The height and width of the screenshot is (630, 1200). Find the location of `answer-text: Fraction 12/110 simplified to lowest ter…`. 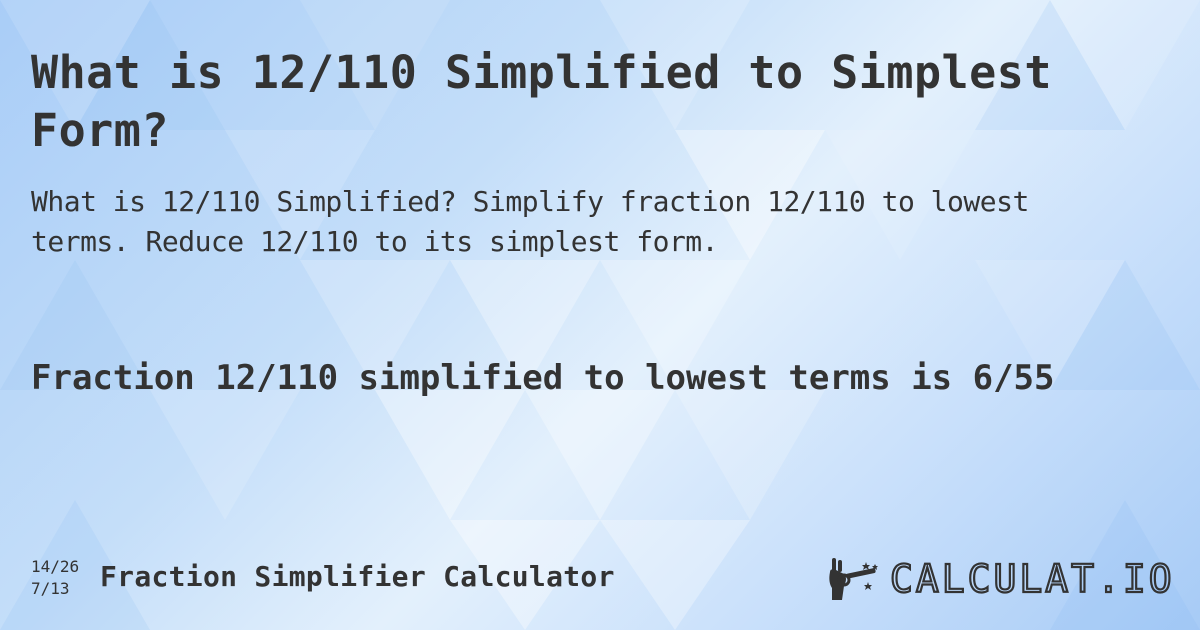

answer-text: Fraction 12/110 simplified to lowest ter… is located at coordinates (543, 378).